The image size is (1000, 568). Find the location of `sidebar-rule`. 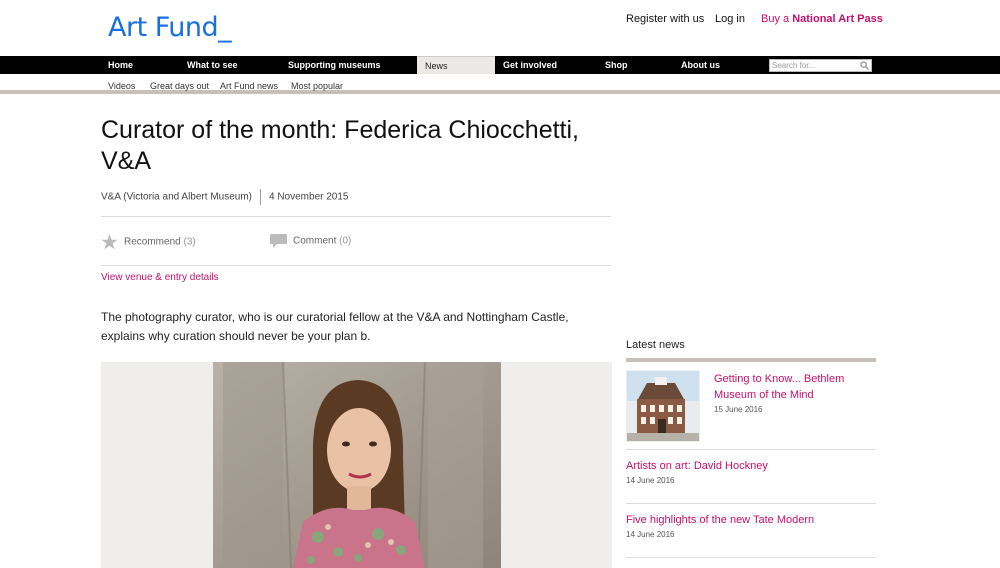

sidebar-rule is located at coordinates (751, 360).